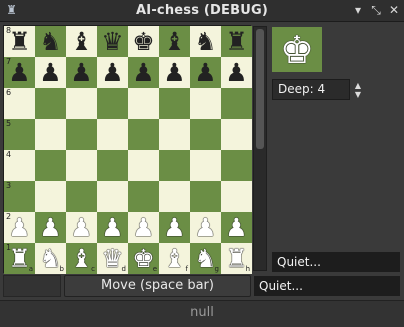 Image resolution: width=404 pixels, height=327 pixels. Describe the element at coordinates (394, 10) in the screenshot. I see `close-icon: ✕` at that location.